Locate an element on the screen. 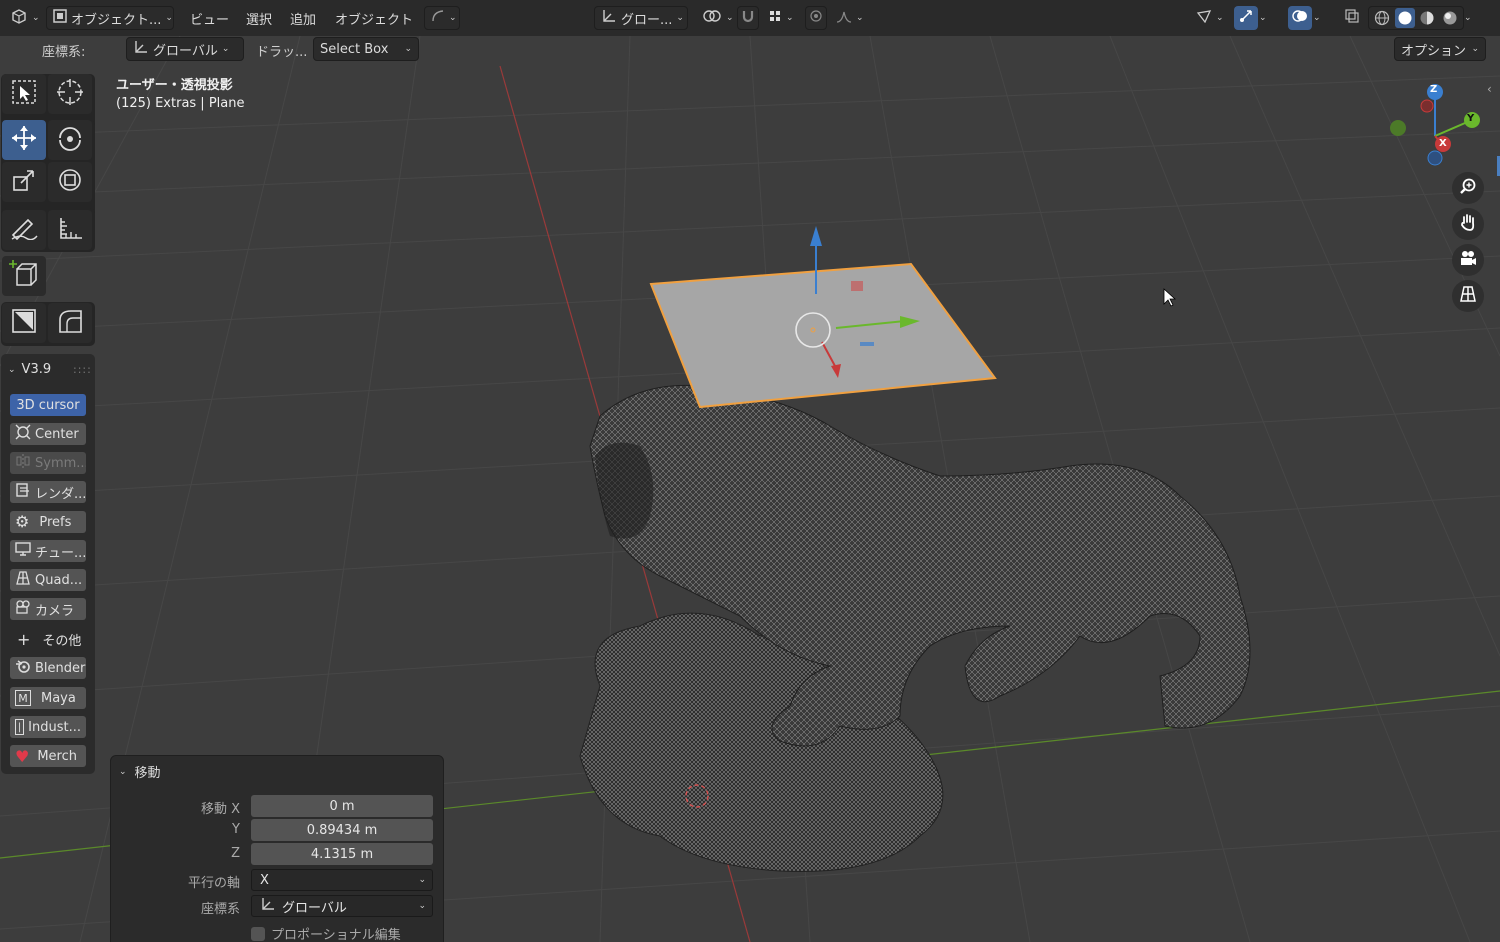  rotate-icon is located at coordinates (70, 140).